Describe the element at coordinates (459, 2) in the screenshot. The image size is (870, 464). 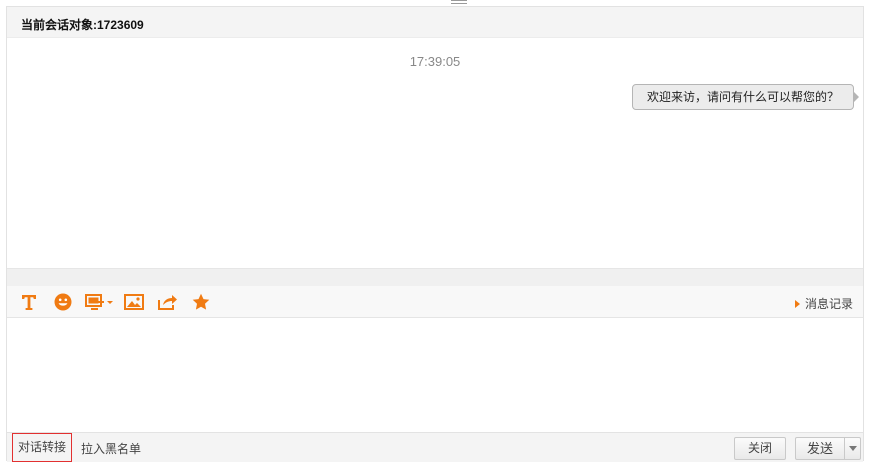
I see `resize-grip` at that location.